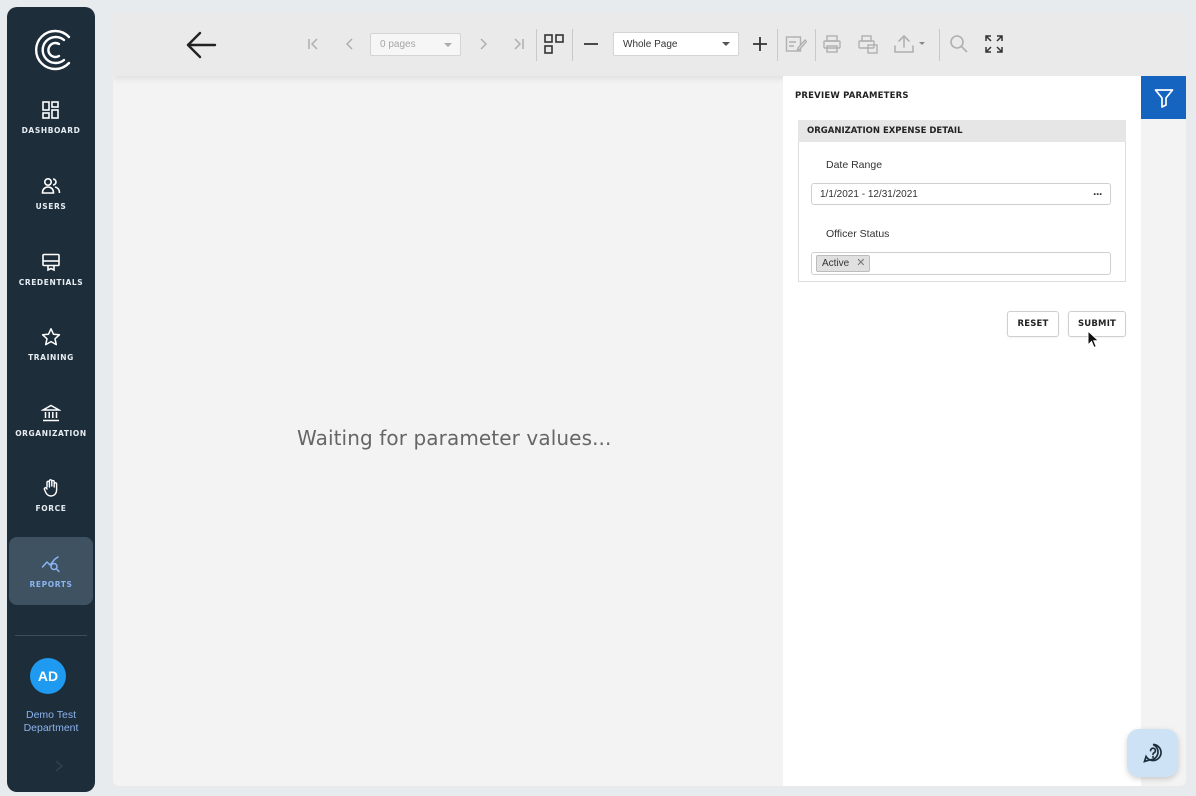 Image resolution: width=1196 pixels, height=796 pixels. I want to click on close-icon: ✕, so click(860, 263).